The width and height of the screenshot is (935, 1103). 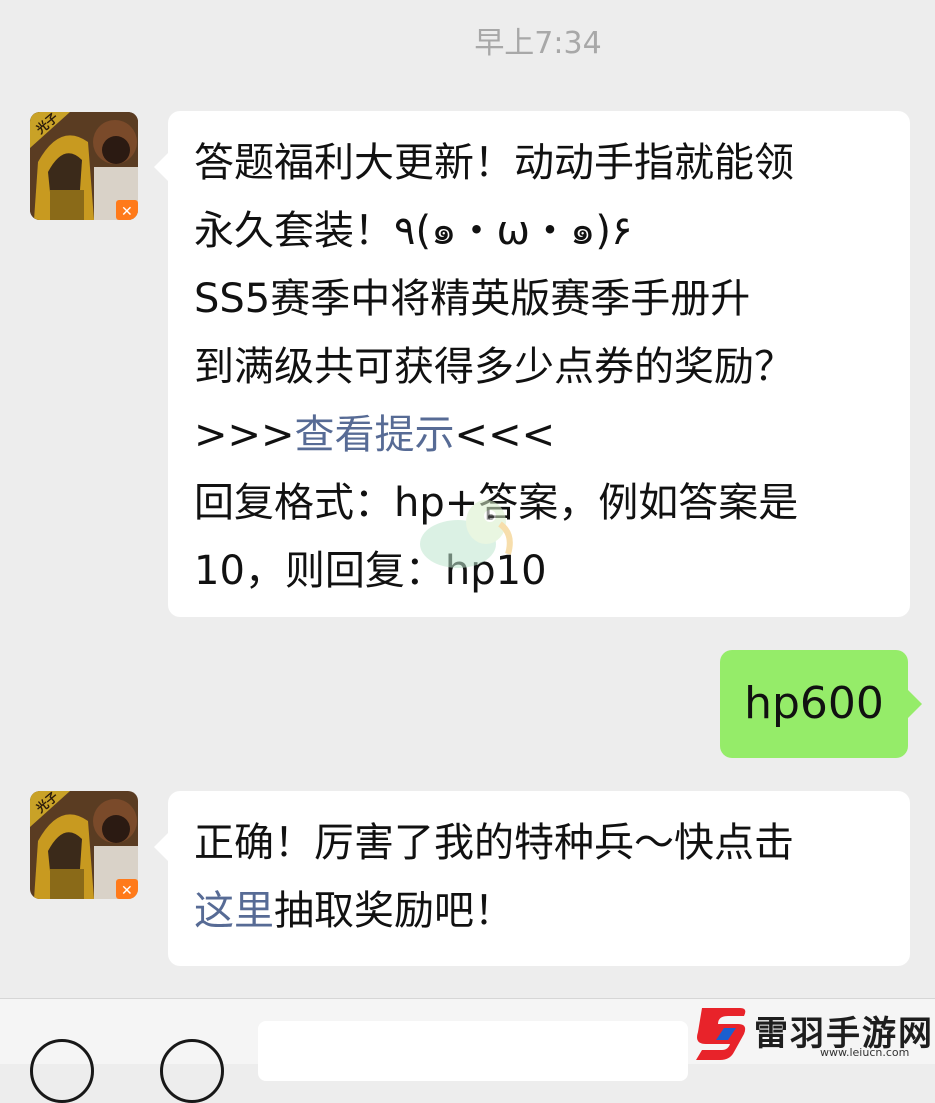 I want to click on site-watermark: 雷羽手游网 www.leiucn.com, so click(x=811, y=1033).